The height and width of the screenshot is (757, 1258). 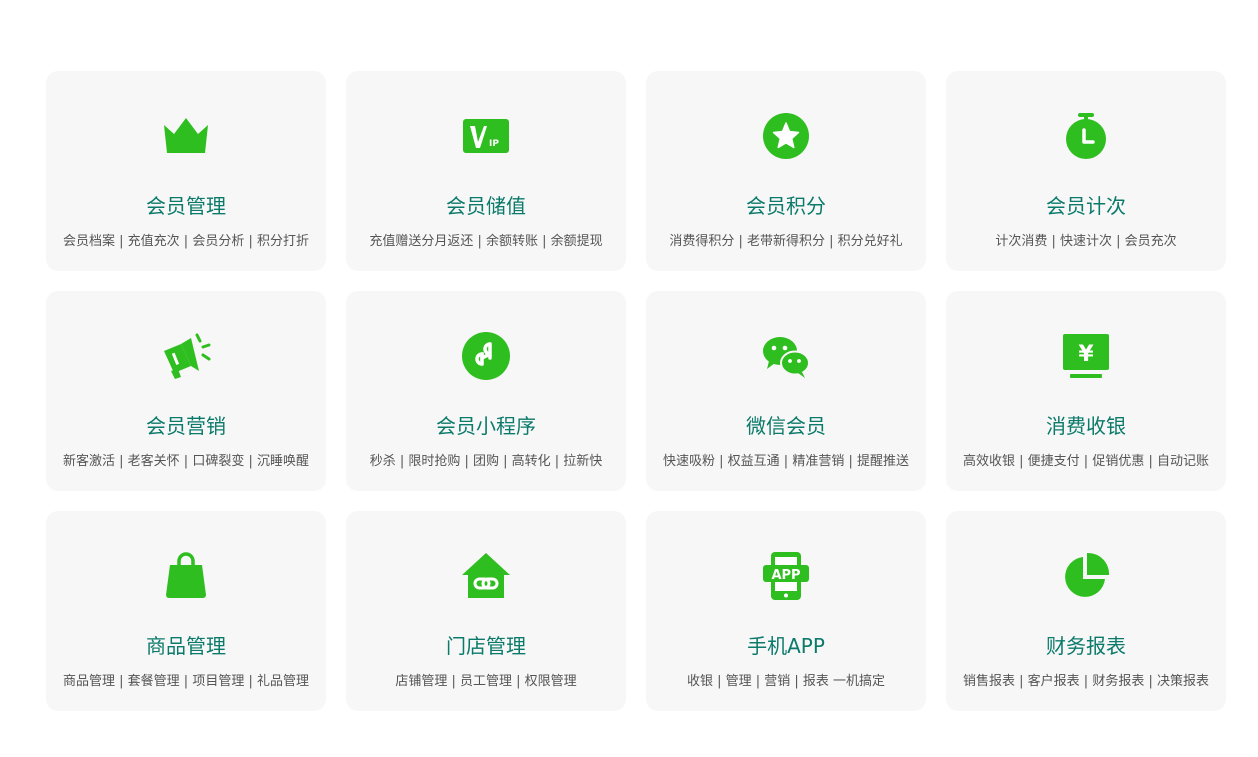 I want to click on pie-chart-icon, so click(x=1086, y=576).